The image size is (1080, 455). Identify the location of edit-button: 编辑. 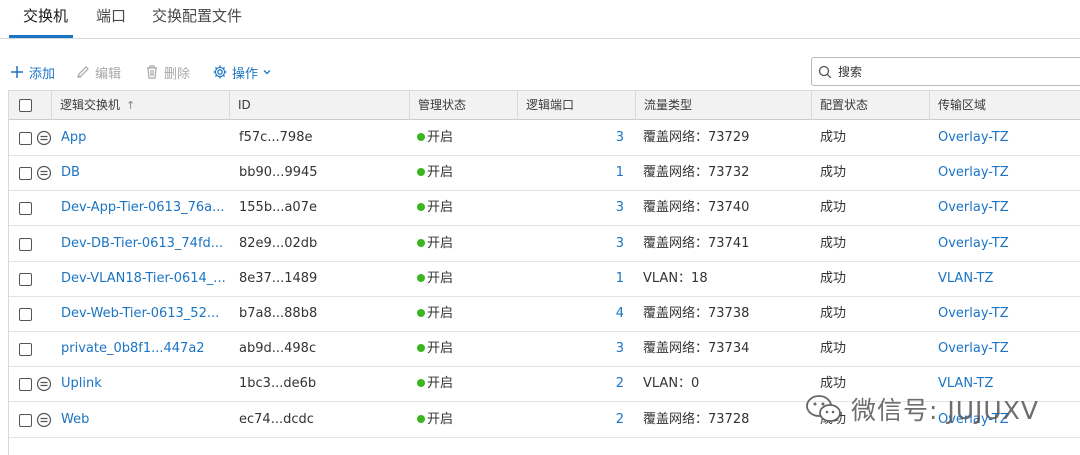
(98, 72).